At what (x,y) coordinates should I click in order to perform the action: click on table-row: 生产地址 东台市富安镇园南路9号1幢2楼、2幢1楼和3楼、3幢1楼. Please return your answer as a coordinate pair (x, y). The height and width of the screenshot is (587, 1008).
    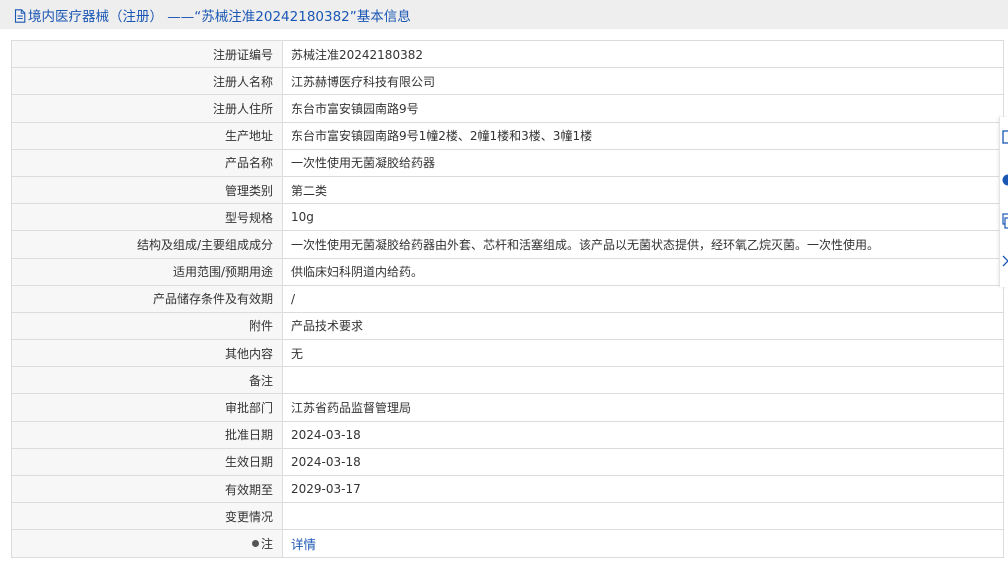
    Looking at the image, I should click on (507, 135).